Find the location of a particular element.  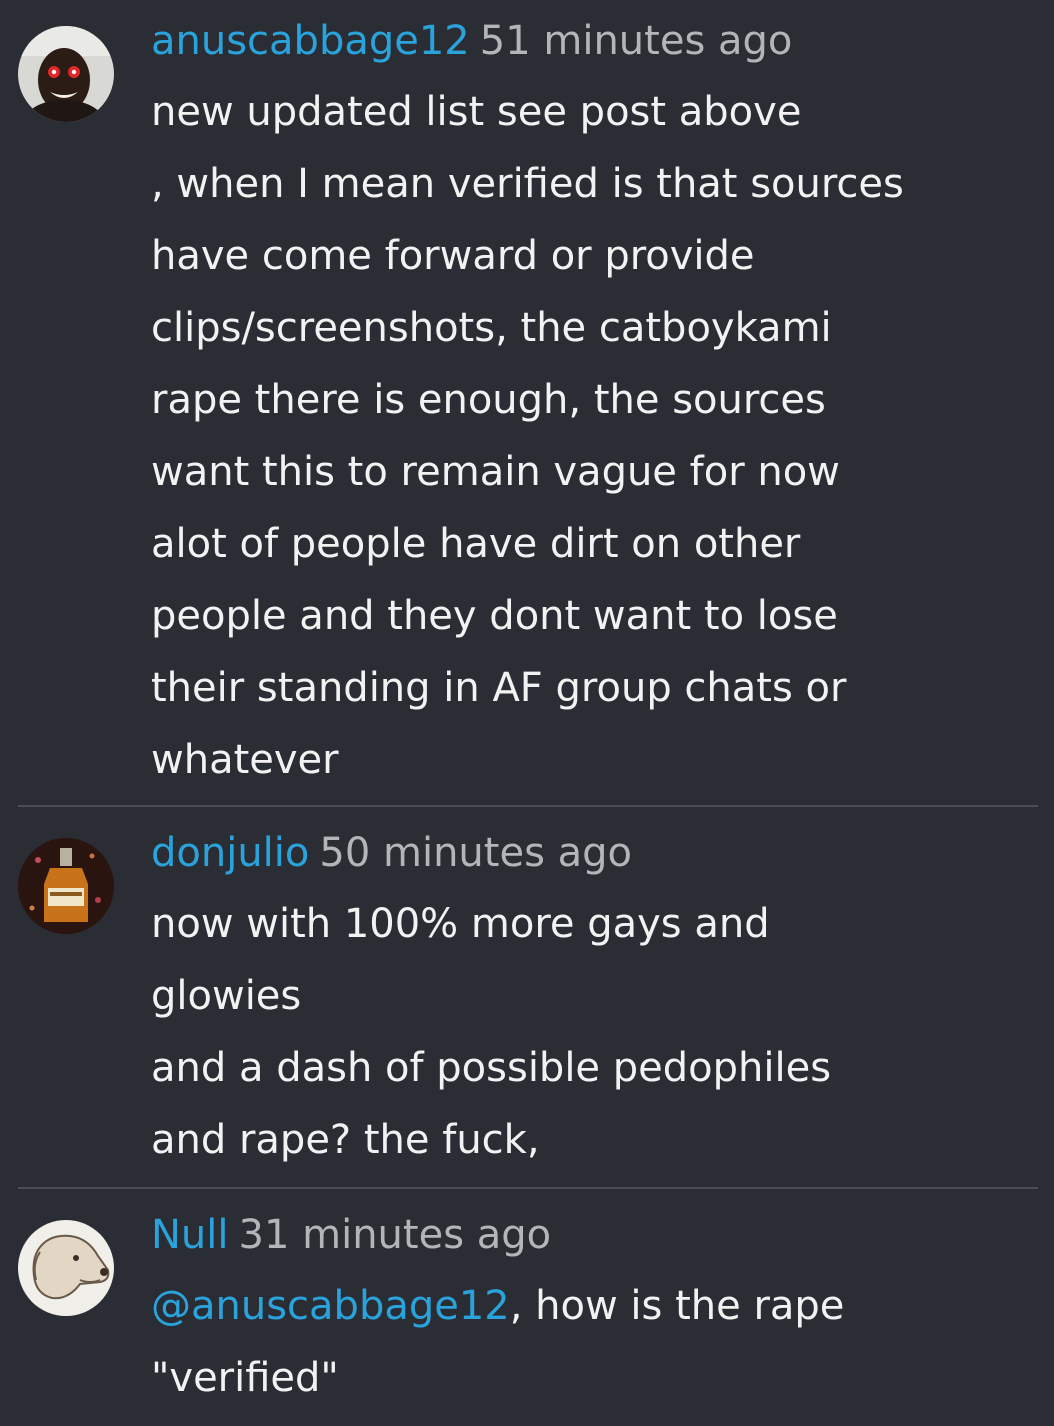

mention-link: @anuscabbage12 is located at coordinates (330, 1306).